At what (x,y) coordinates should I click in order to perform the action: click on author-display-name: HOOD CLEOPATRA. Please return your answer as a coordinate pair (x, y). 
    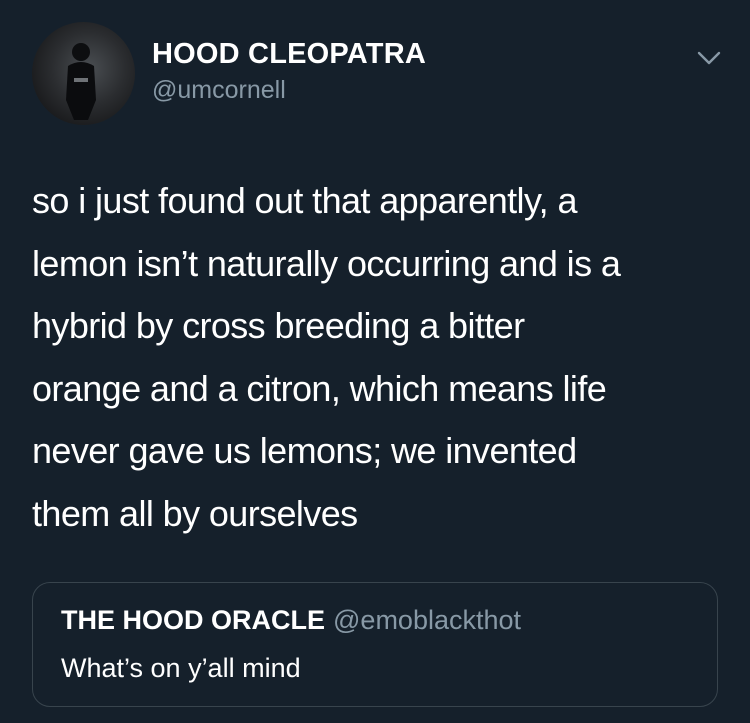
    Looking at the image, I should click on (289, 54).